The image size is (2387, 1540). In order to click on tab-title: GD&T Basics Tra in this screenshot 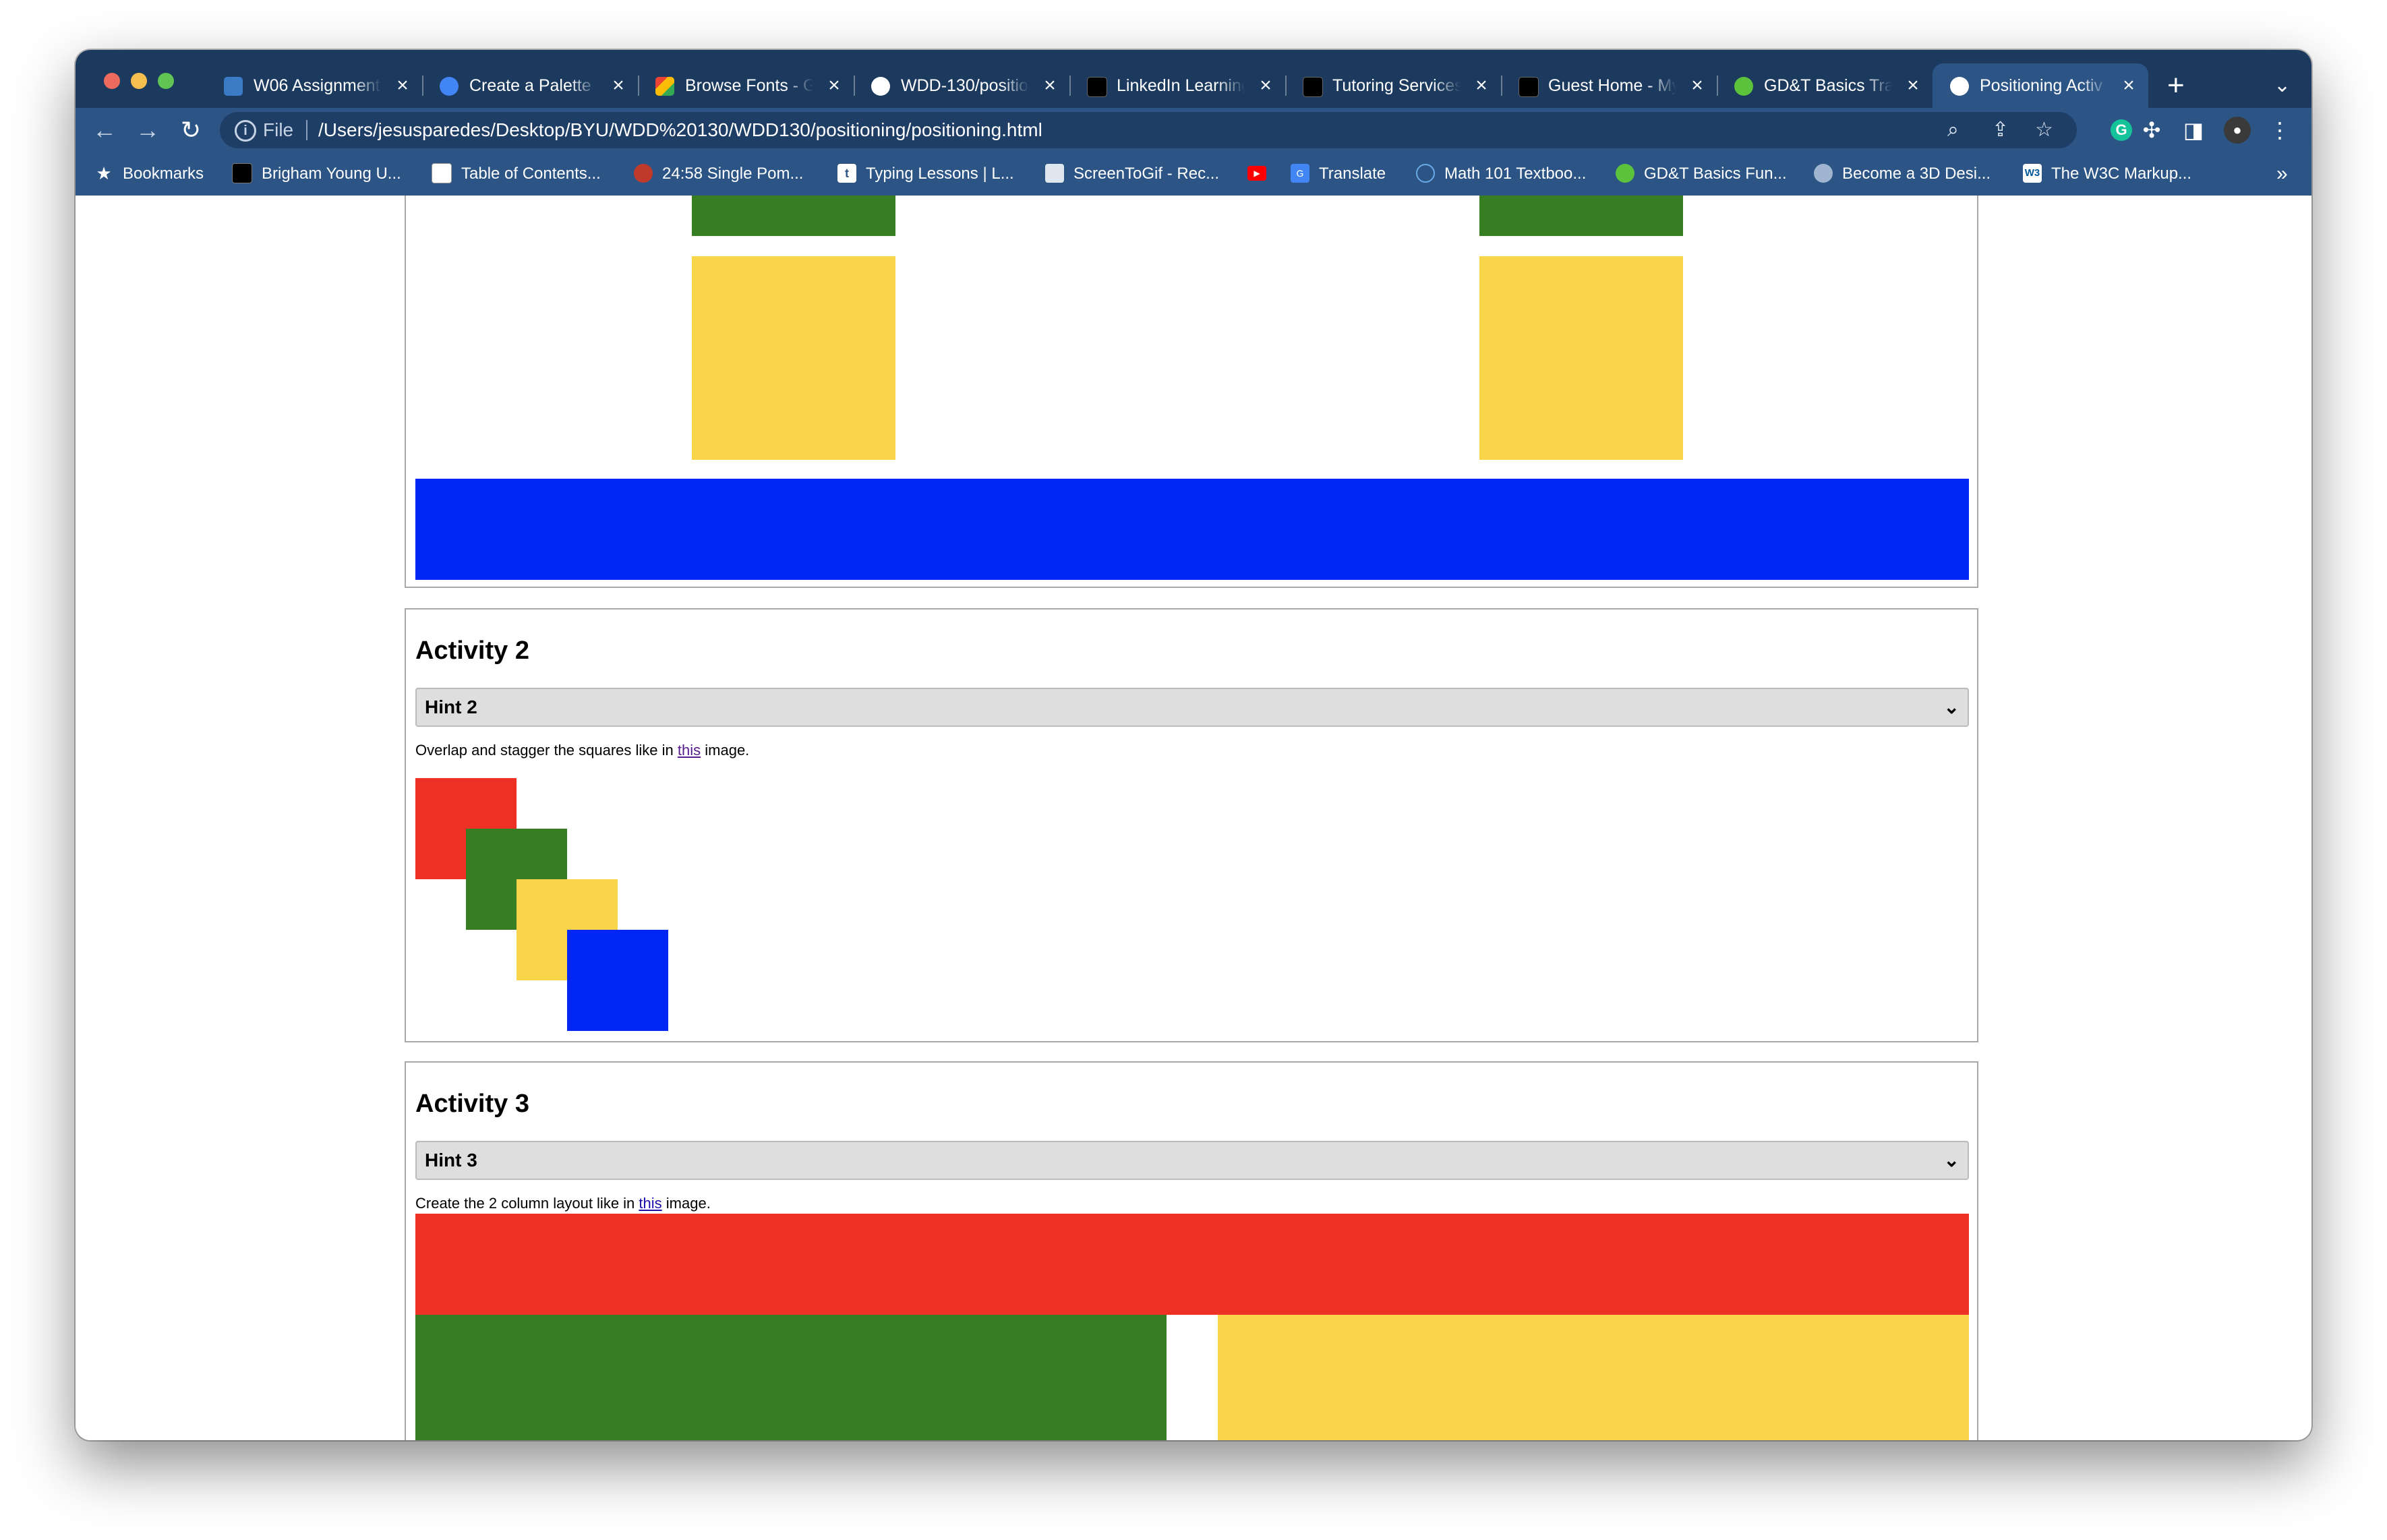, I will do `click(1828, 85)`.